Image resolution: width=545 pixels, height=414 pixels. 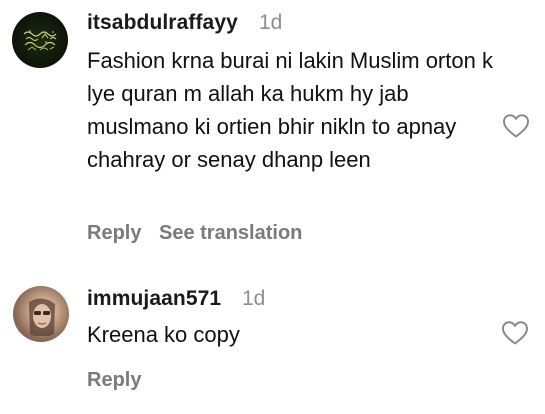 What do you see at coordinates (154, 299) in the screenshot?
I see `username: immujaan571` at bounding box center [154, 299].